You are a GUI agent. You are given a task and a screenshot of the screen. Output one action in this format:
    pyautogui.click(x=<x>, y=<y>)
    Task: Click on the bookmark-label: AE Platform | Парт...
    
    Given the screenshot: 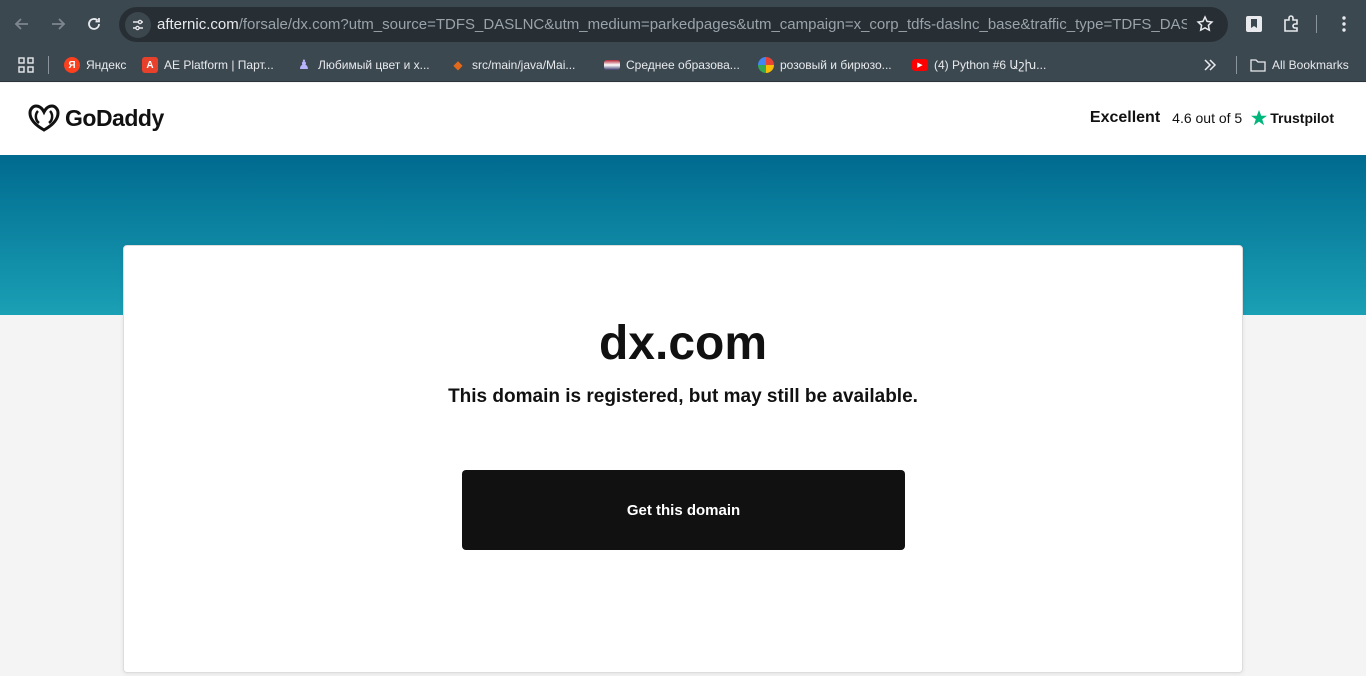 What is the action you would take?
    pyautogui.click(x=219, y=65)
    